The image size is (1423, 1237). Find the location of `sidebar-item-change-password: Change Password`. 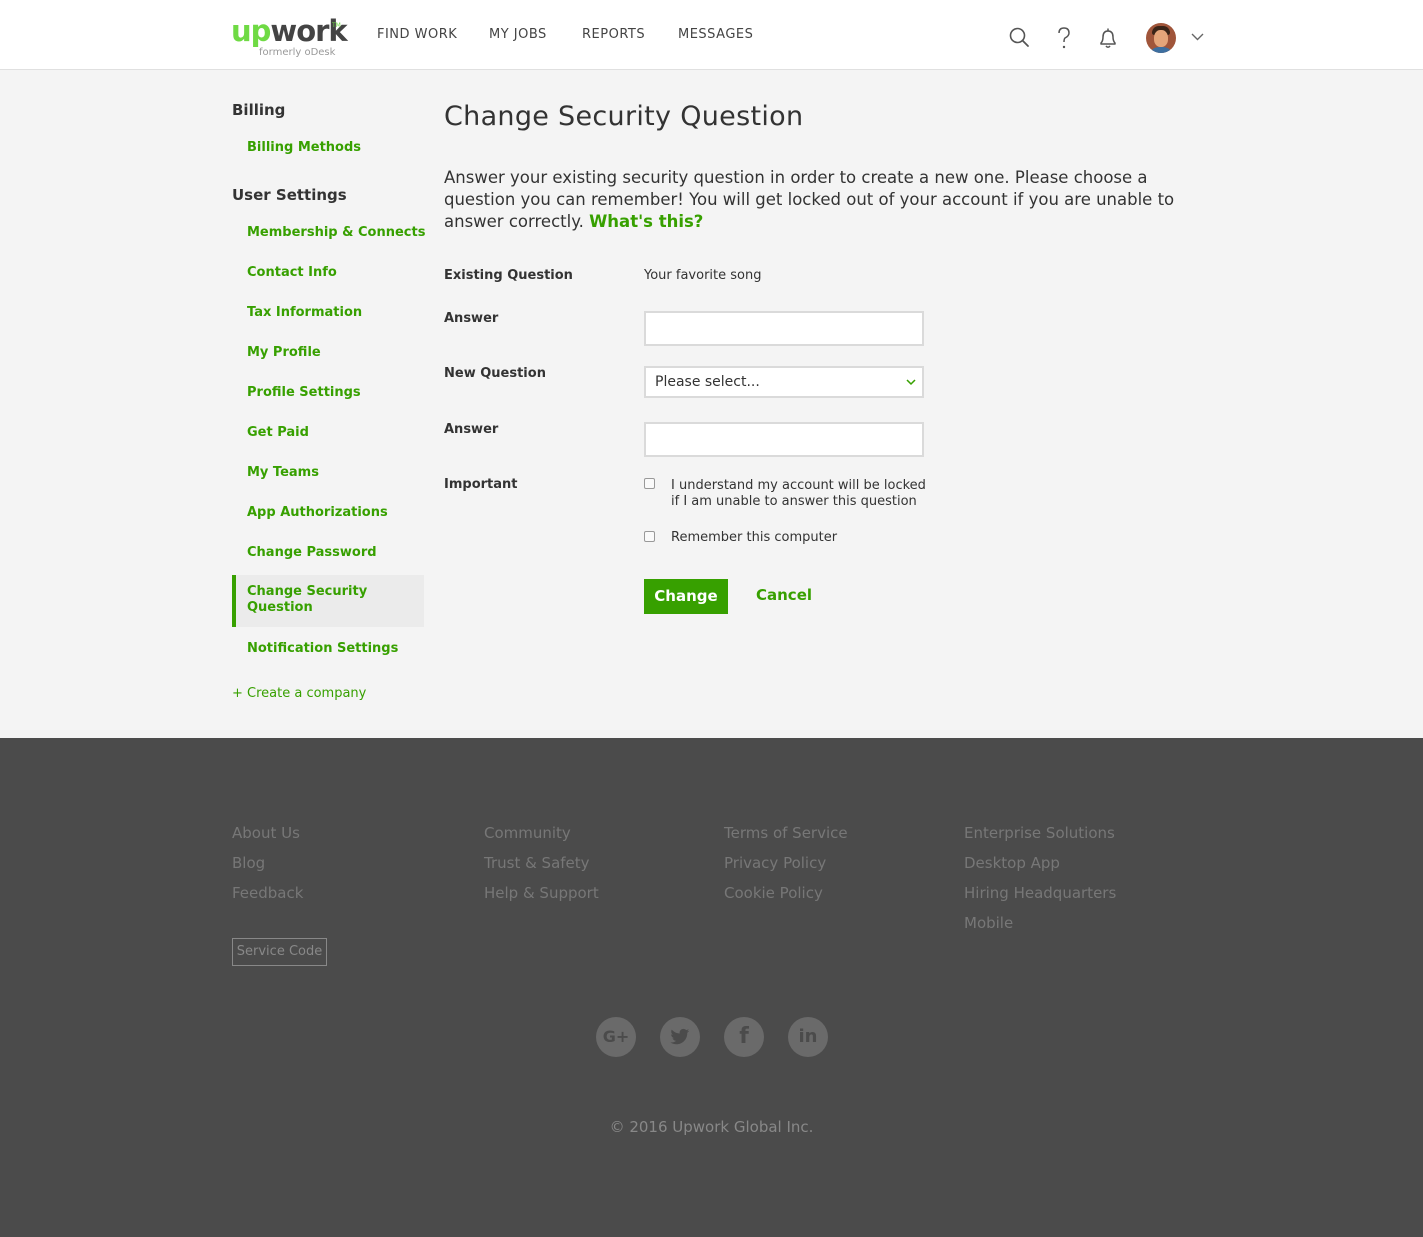

sidebar-item-change-password: Change Password is located at coordinates (312, 552).